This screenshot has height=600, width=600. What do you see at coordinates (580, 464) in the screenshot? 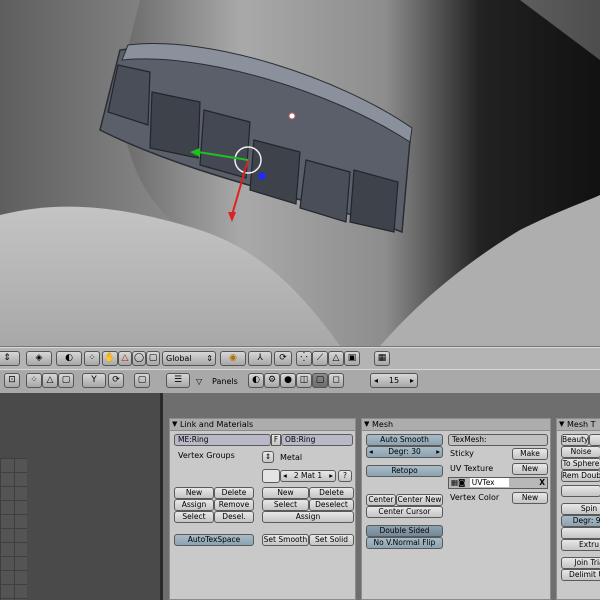
I see `to-sphere-button: To Sphere` at bounding box center [580, 464].